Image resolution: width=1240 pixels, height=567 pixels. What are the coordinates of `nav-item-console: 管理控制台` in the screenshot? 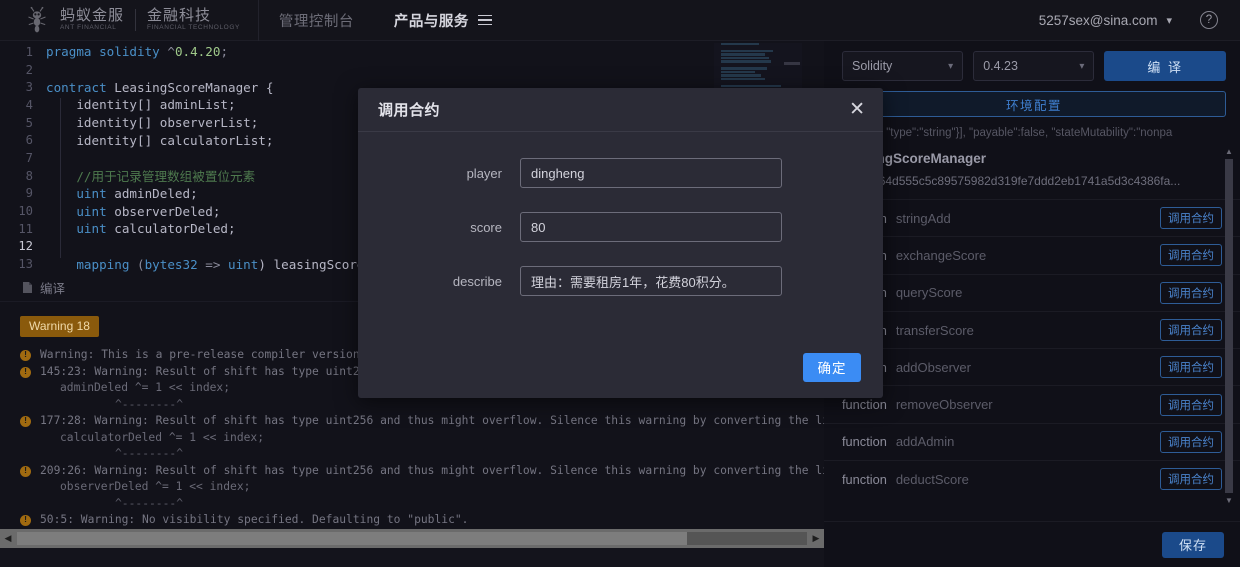 It's located at (316, 20).